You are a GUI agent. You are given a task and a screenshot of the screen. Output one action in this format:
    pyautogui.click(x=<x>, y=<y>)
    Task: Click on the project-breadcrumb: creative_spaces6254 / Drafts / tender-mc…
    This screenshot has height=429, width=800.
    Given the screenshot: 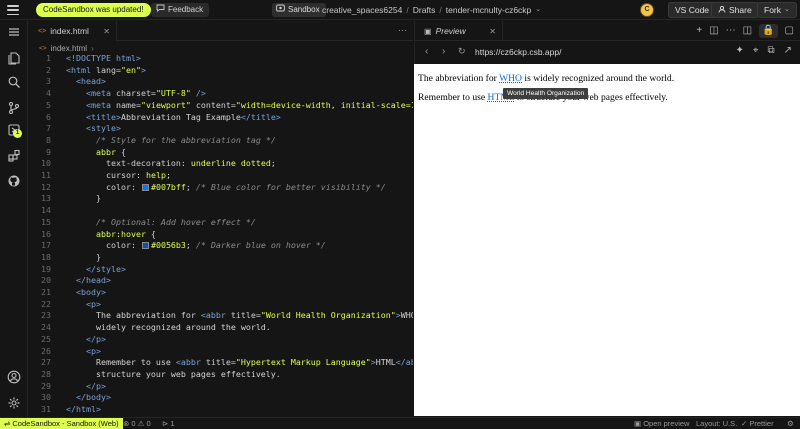 What is the action you would take?
    pyautogui.click(x=431, y=10)
    